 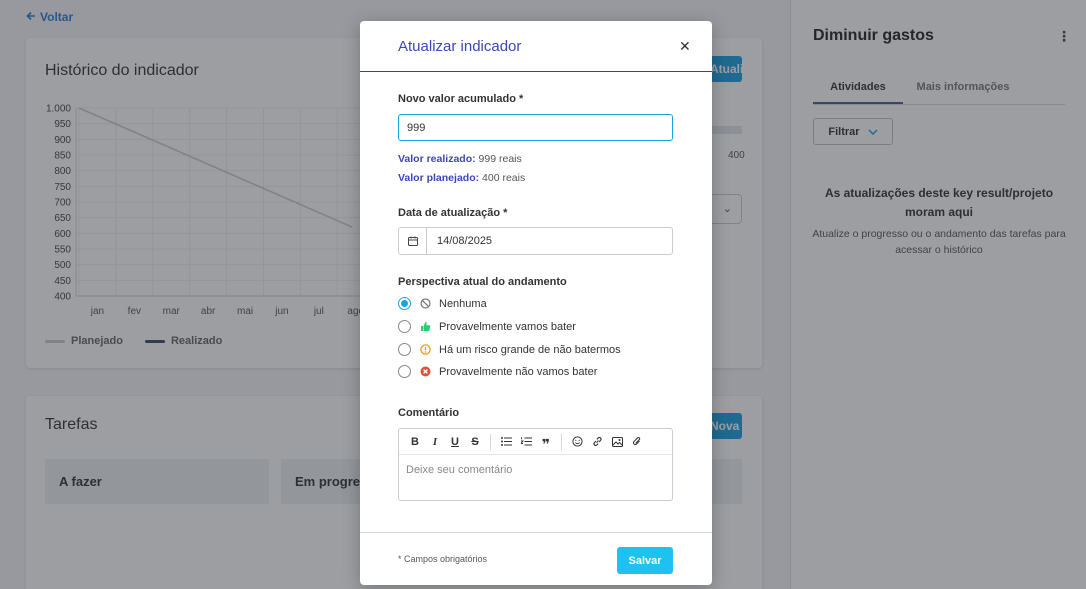 I want to click on perspective-label: Perspectiva atual do andamento, so click(x=482, y=282).